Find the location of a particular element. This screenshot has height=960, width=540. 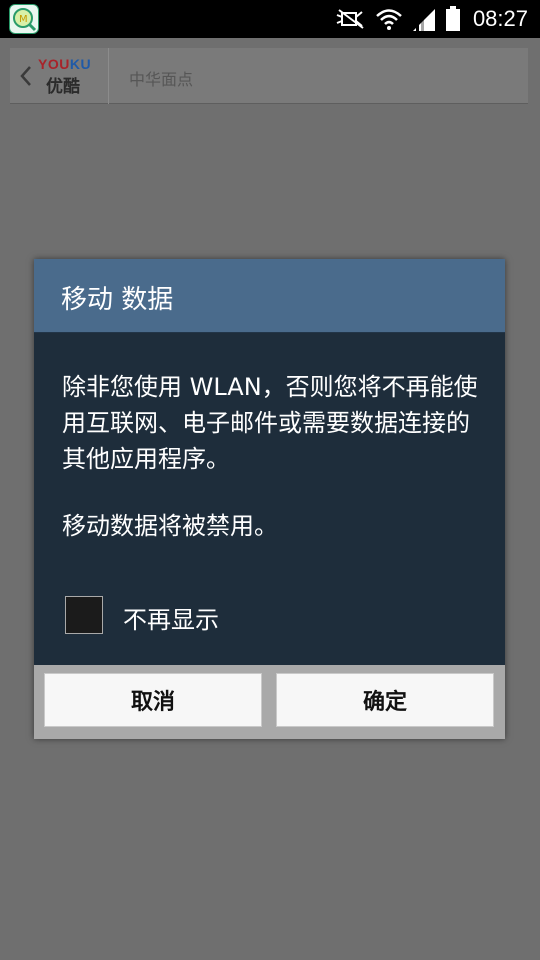

app-bar-divider is located at coordinates (108, 76).